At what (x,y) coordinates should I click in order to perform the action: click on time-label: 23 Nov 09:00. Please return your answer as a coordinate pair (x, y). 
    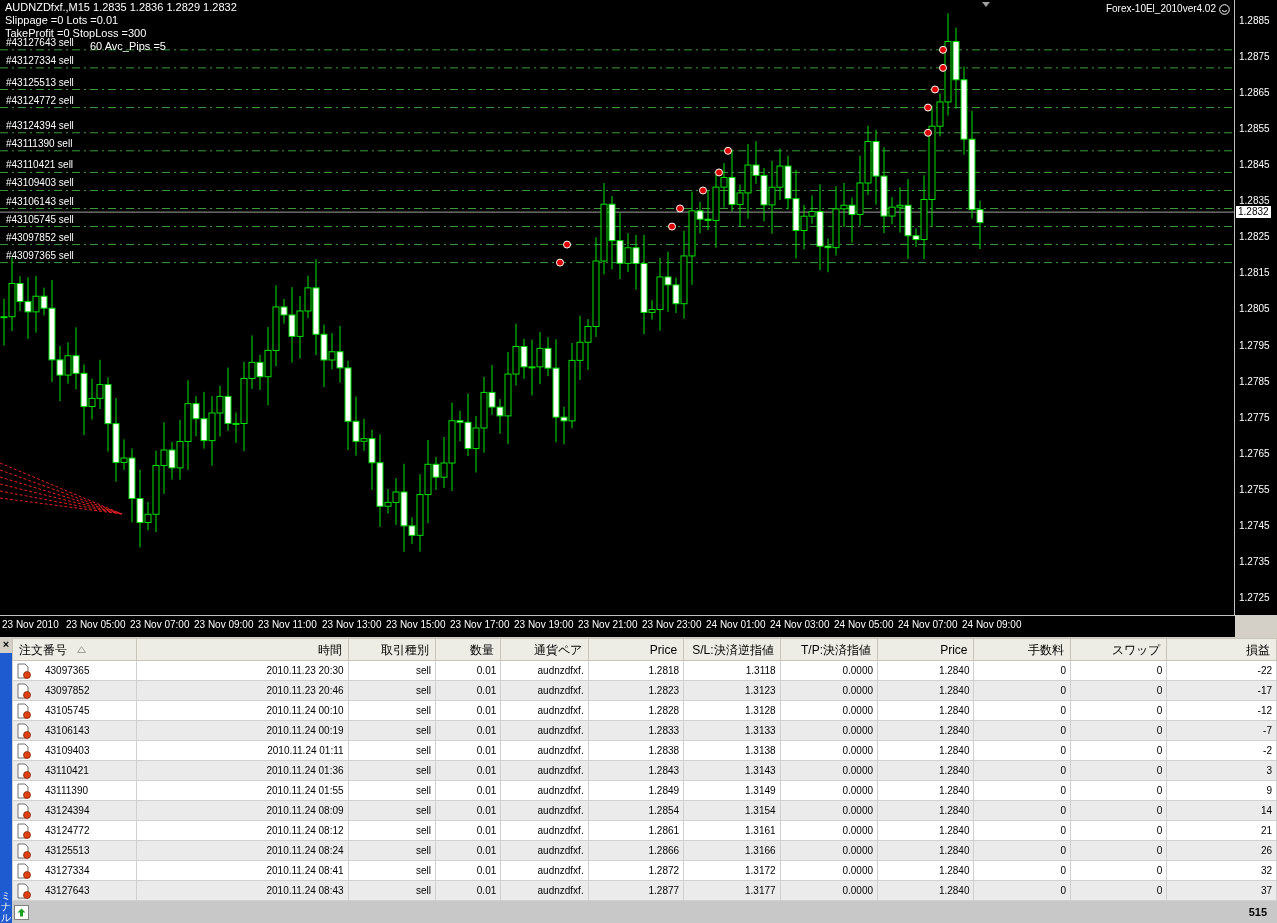
    Looking at the image, I should click on (224, 625).